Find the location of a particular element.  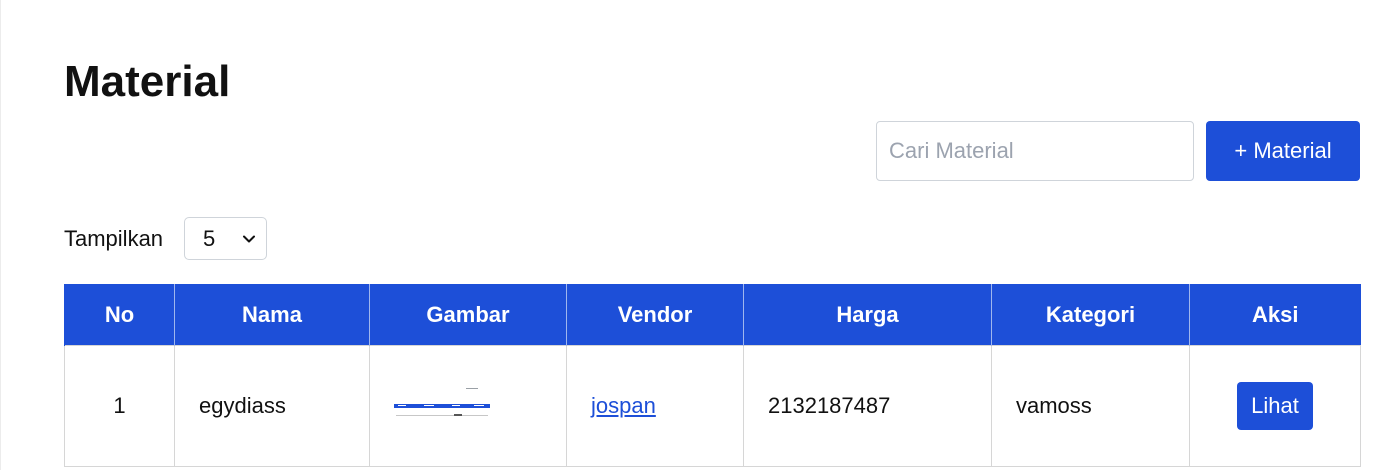

page-size-select: 5 is located at coordinates (225, 238).